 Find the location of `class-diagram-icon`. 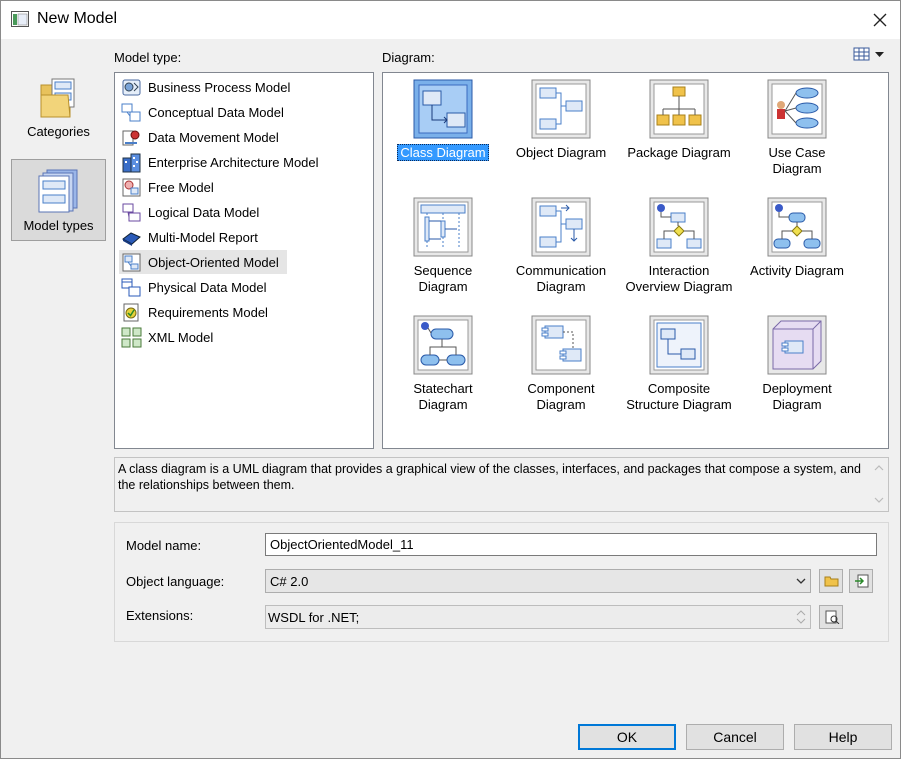

class-diagram-icon is located at coordinates (443, 109).